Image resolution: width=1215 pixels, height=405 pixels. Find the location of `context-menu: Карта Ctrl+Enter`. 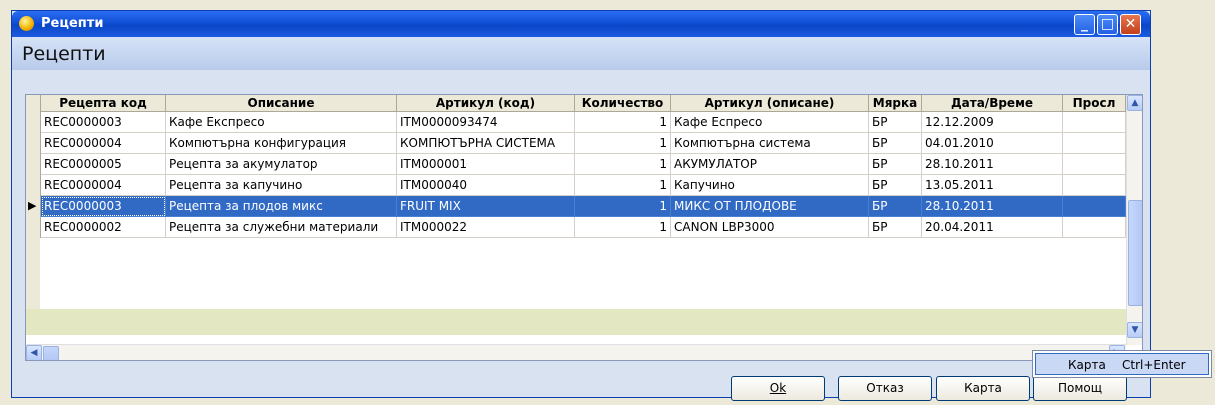

context-menu: Карта Ctrl+Enter is located at coordinates (1122, 364).